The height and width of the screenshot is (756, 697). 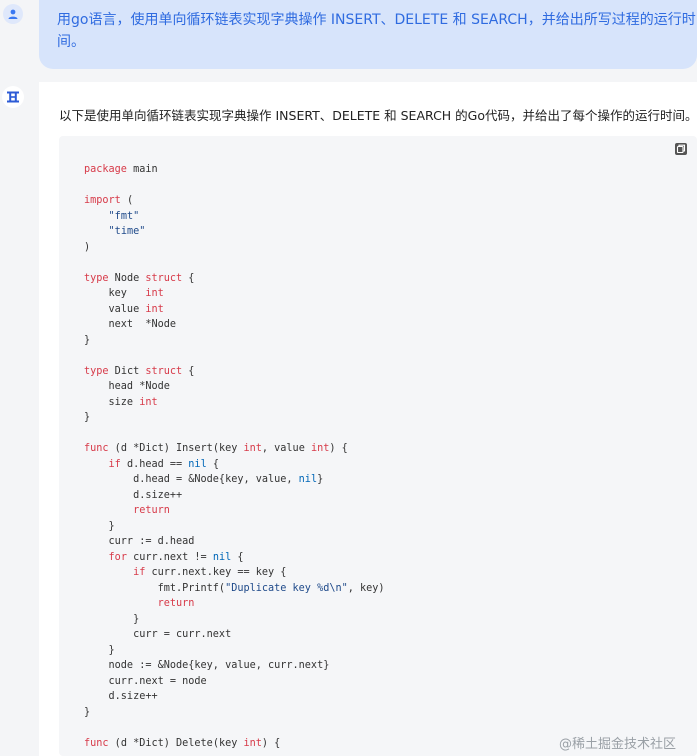 I want to click on code-token: Node, so click(x=127, y=278).